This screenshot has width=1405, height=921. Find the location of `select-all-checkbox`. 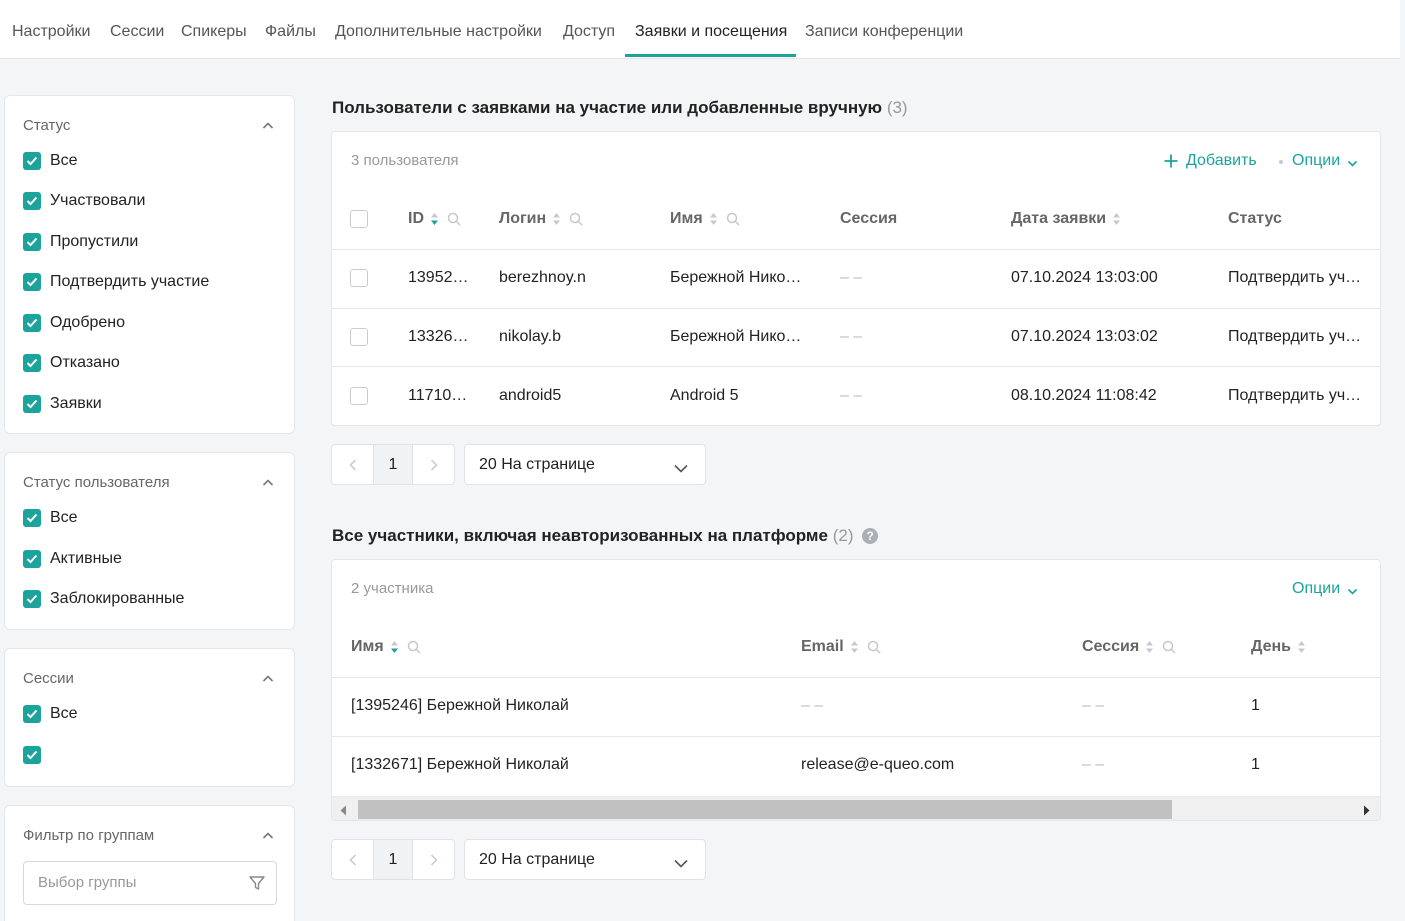

select-all-checkbox is located at coordinates (359, 219).